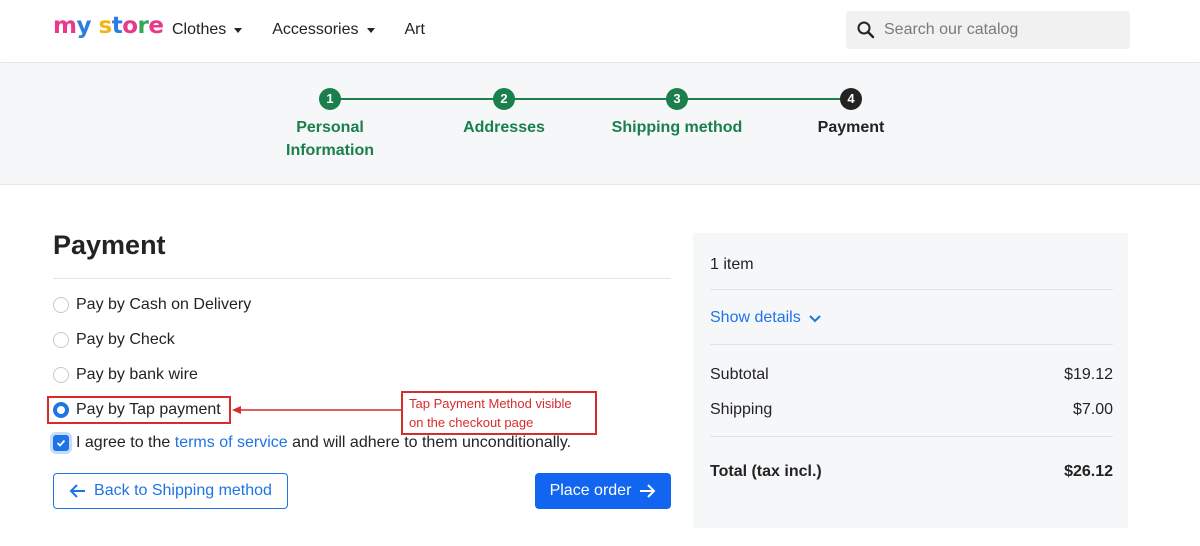  Describe the element at coordinates (125, 339) in the screenshot. I see `payment-option-label: Pay by Check` at that location.